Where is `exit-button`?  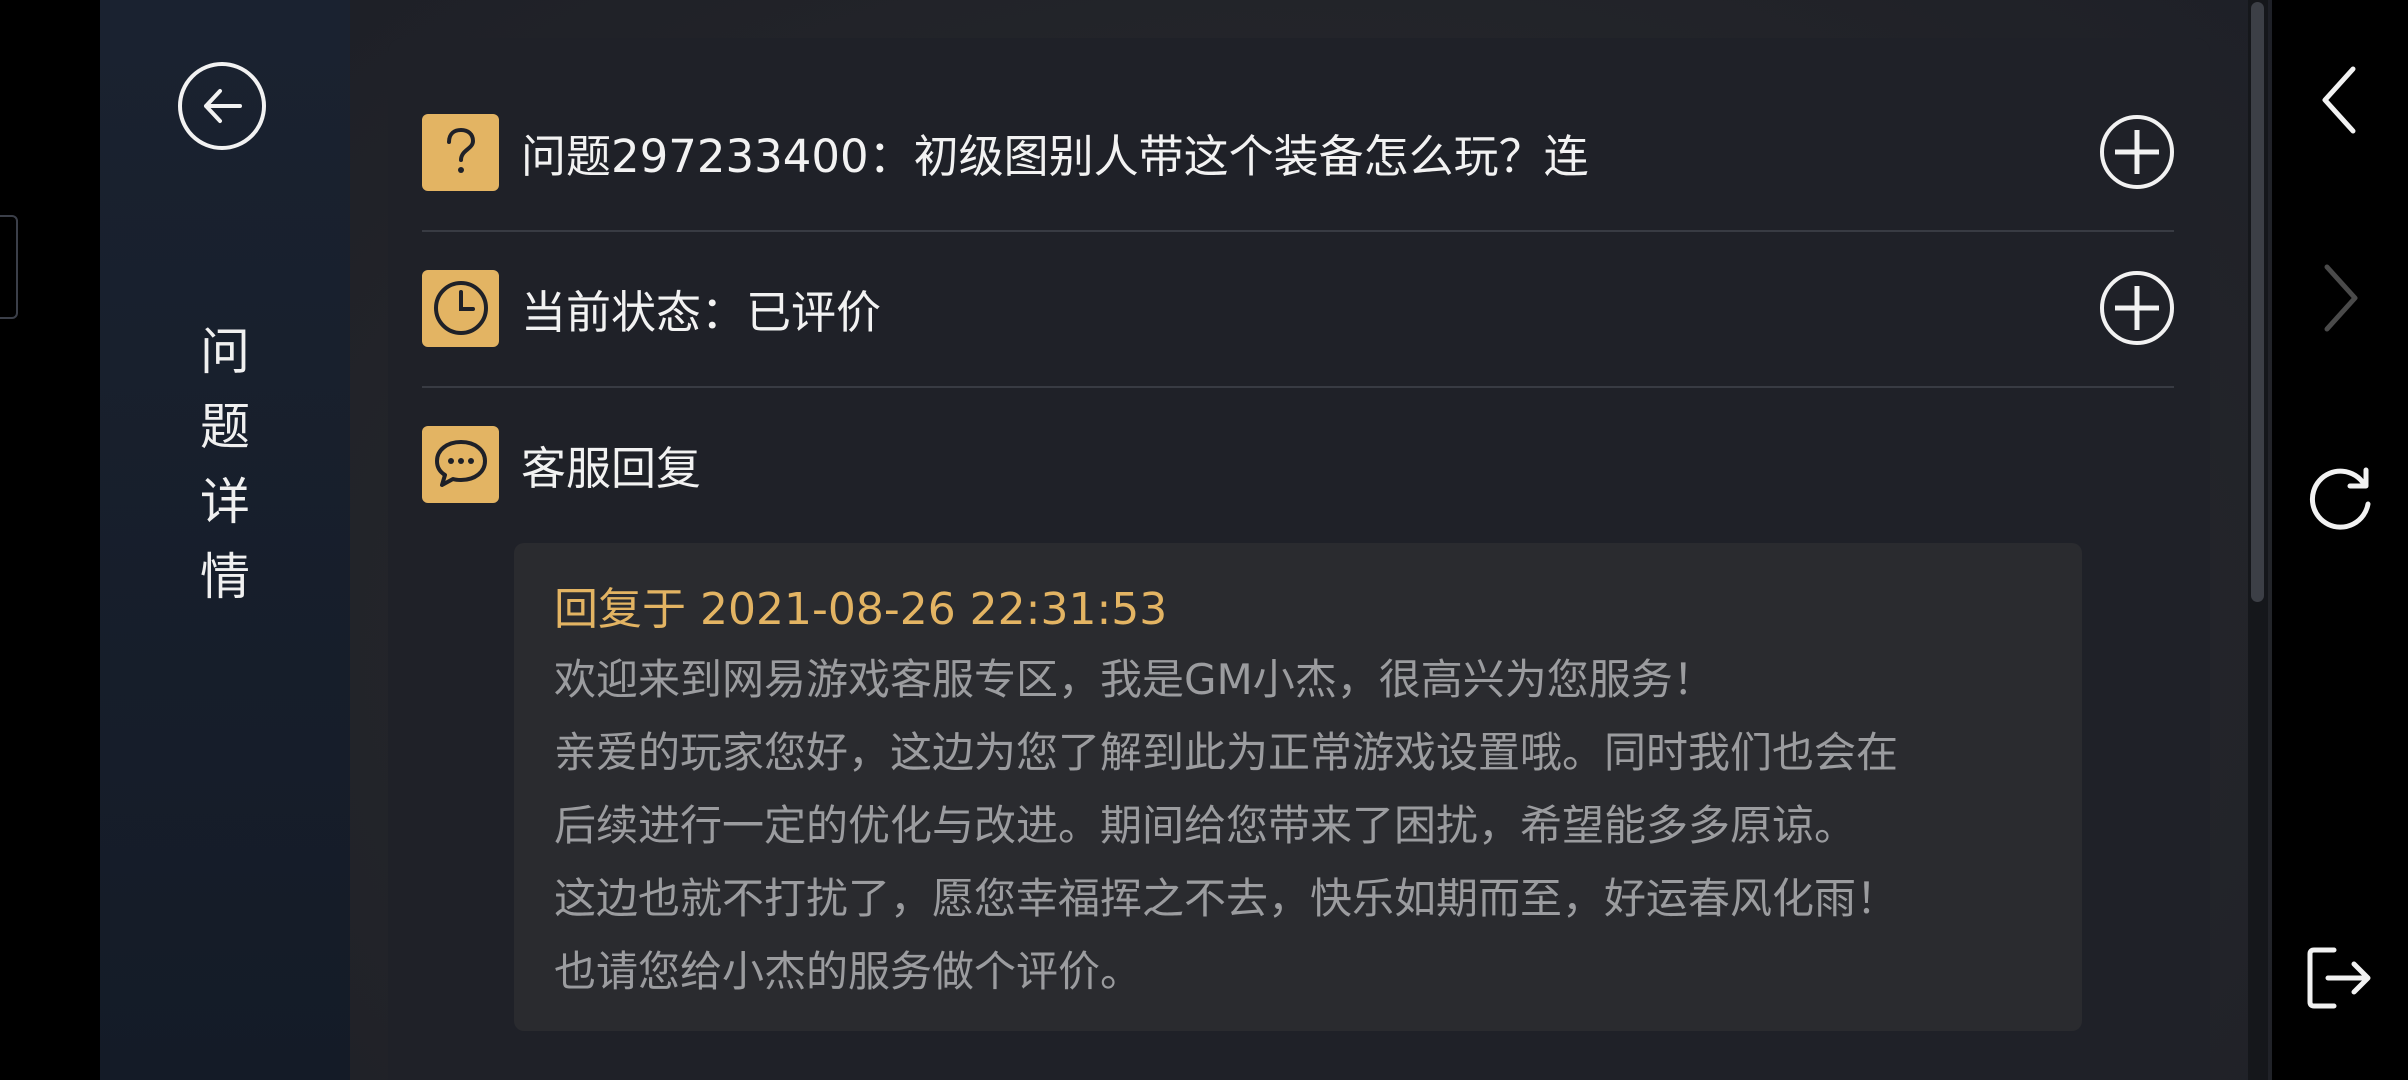
exit-button is located at coordinates (2340, 978).